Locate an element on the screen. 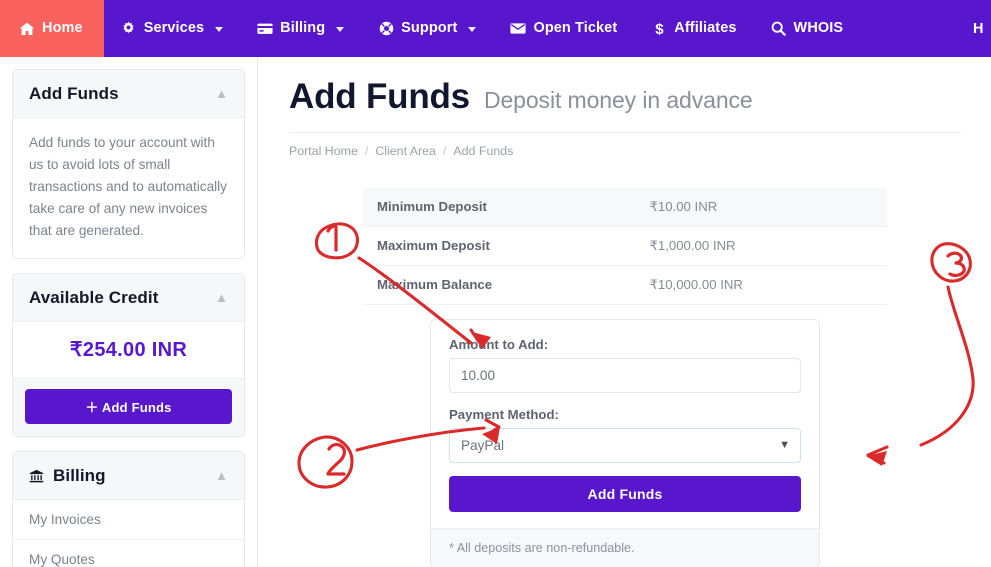 The height and width of the screenshot is (567, 991). table-row: Maximum Deposit ₹1,000.00 INR is located at coordinates (625, 246).